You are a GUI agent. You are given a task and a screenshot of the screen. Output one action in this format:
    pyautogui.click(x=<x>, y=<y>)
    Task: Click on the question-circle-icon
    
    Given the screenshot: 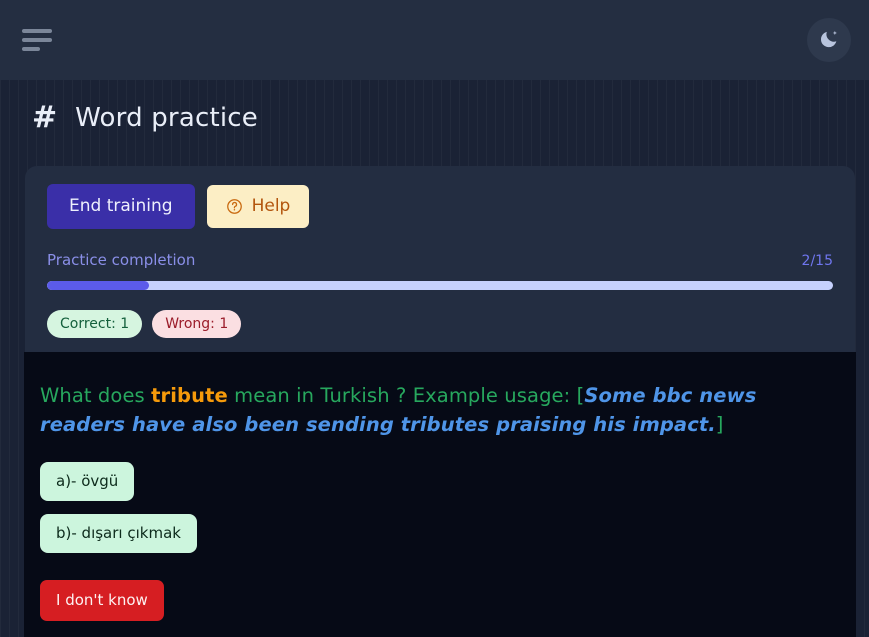 What is the action you would take?
    pyautogui.click(x=234, y=206)
    